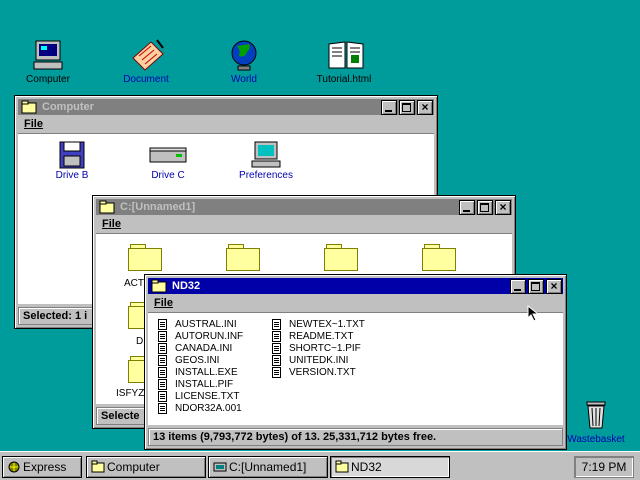 The height and width of the screenshot is (480, 640). I want to click on desktop-icon-label: Document, so click(146, 79).